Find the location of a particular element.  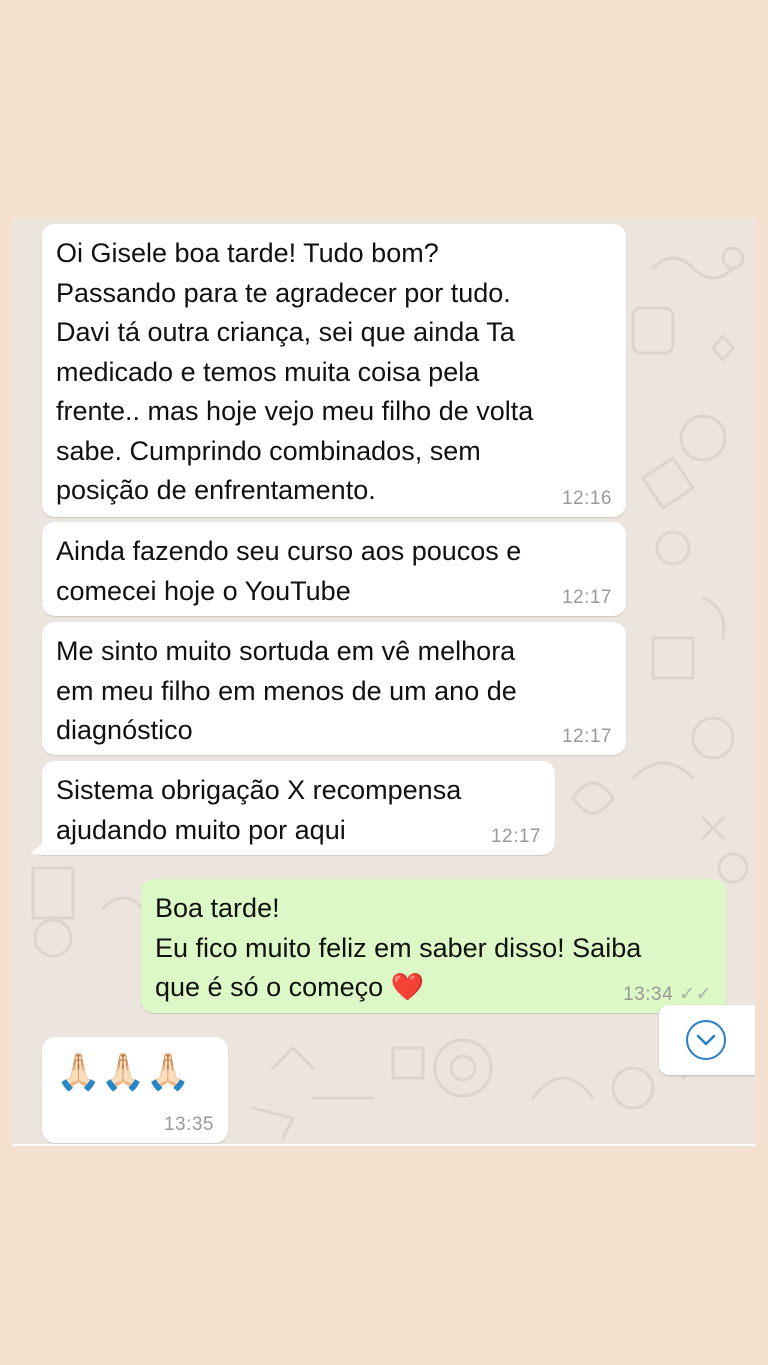

message-bubble: 🙏🏻🙏🏻🙏🏻 13:35 is located at coordinates (135, 1090).